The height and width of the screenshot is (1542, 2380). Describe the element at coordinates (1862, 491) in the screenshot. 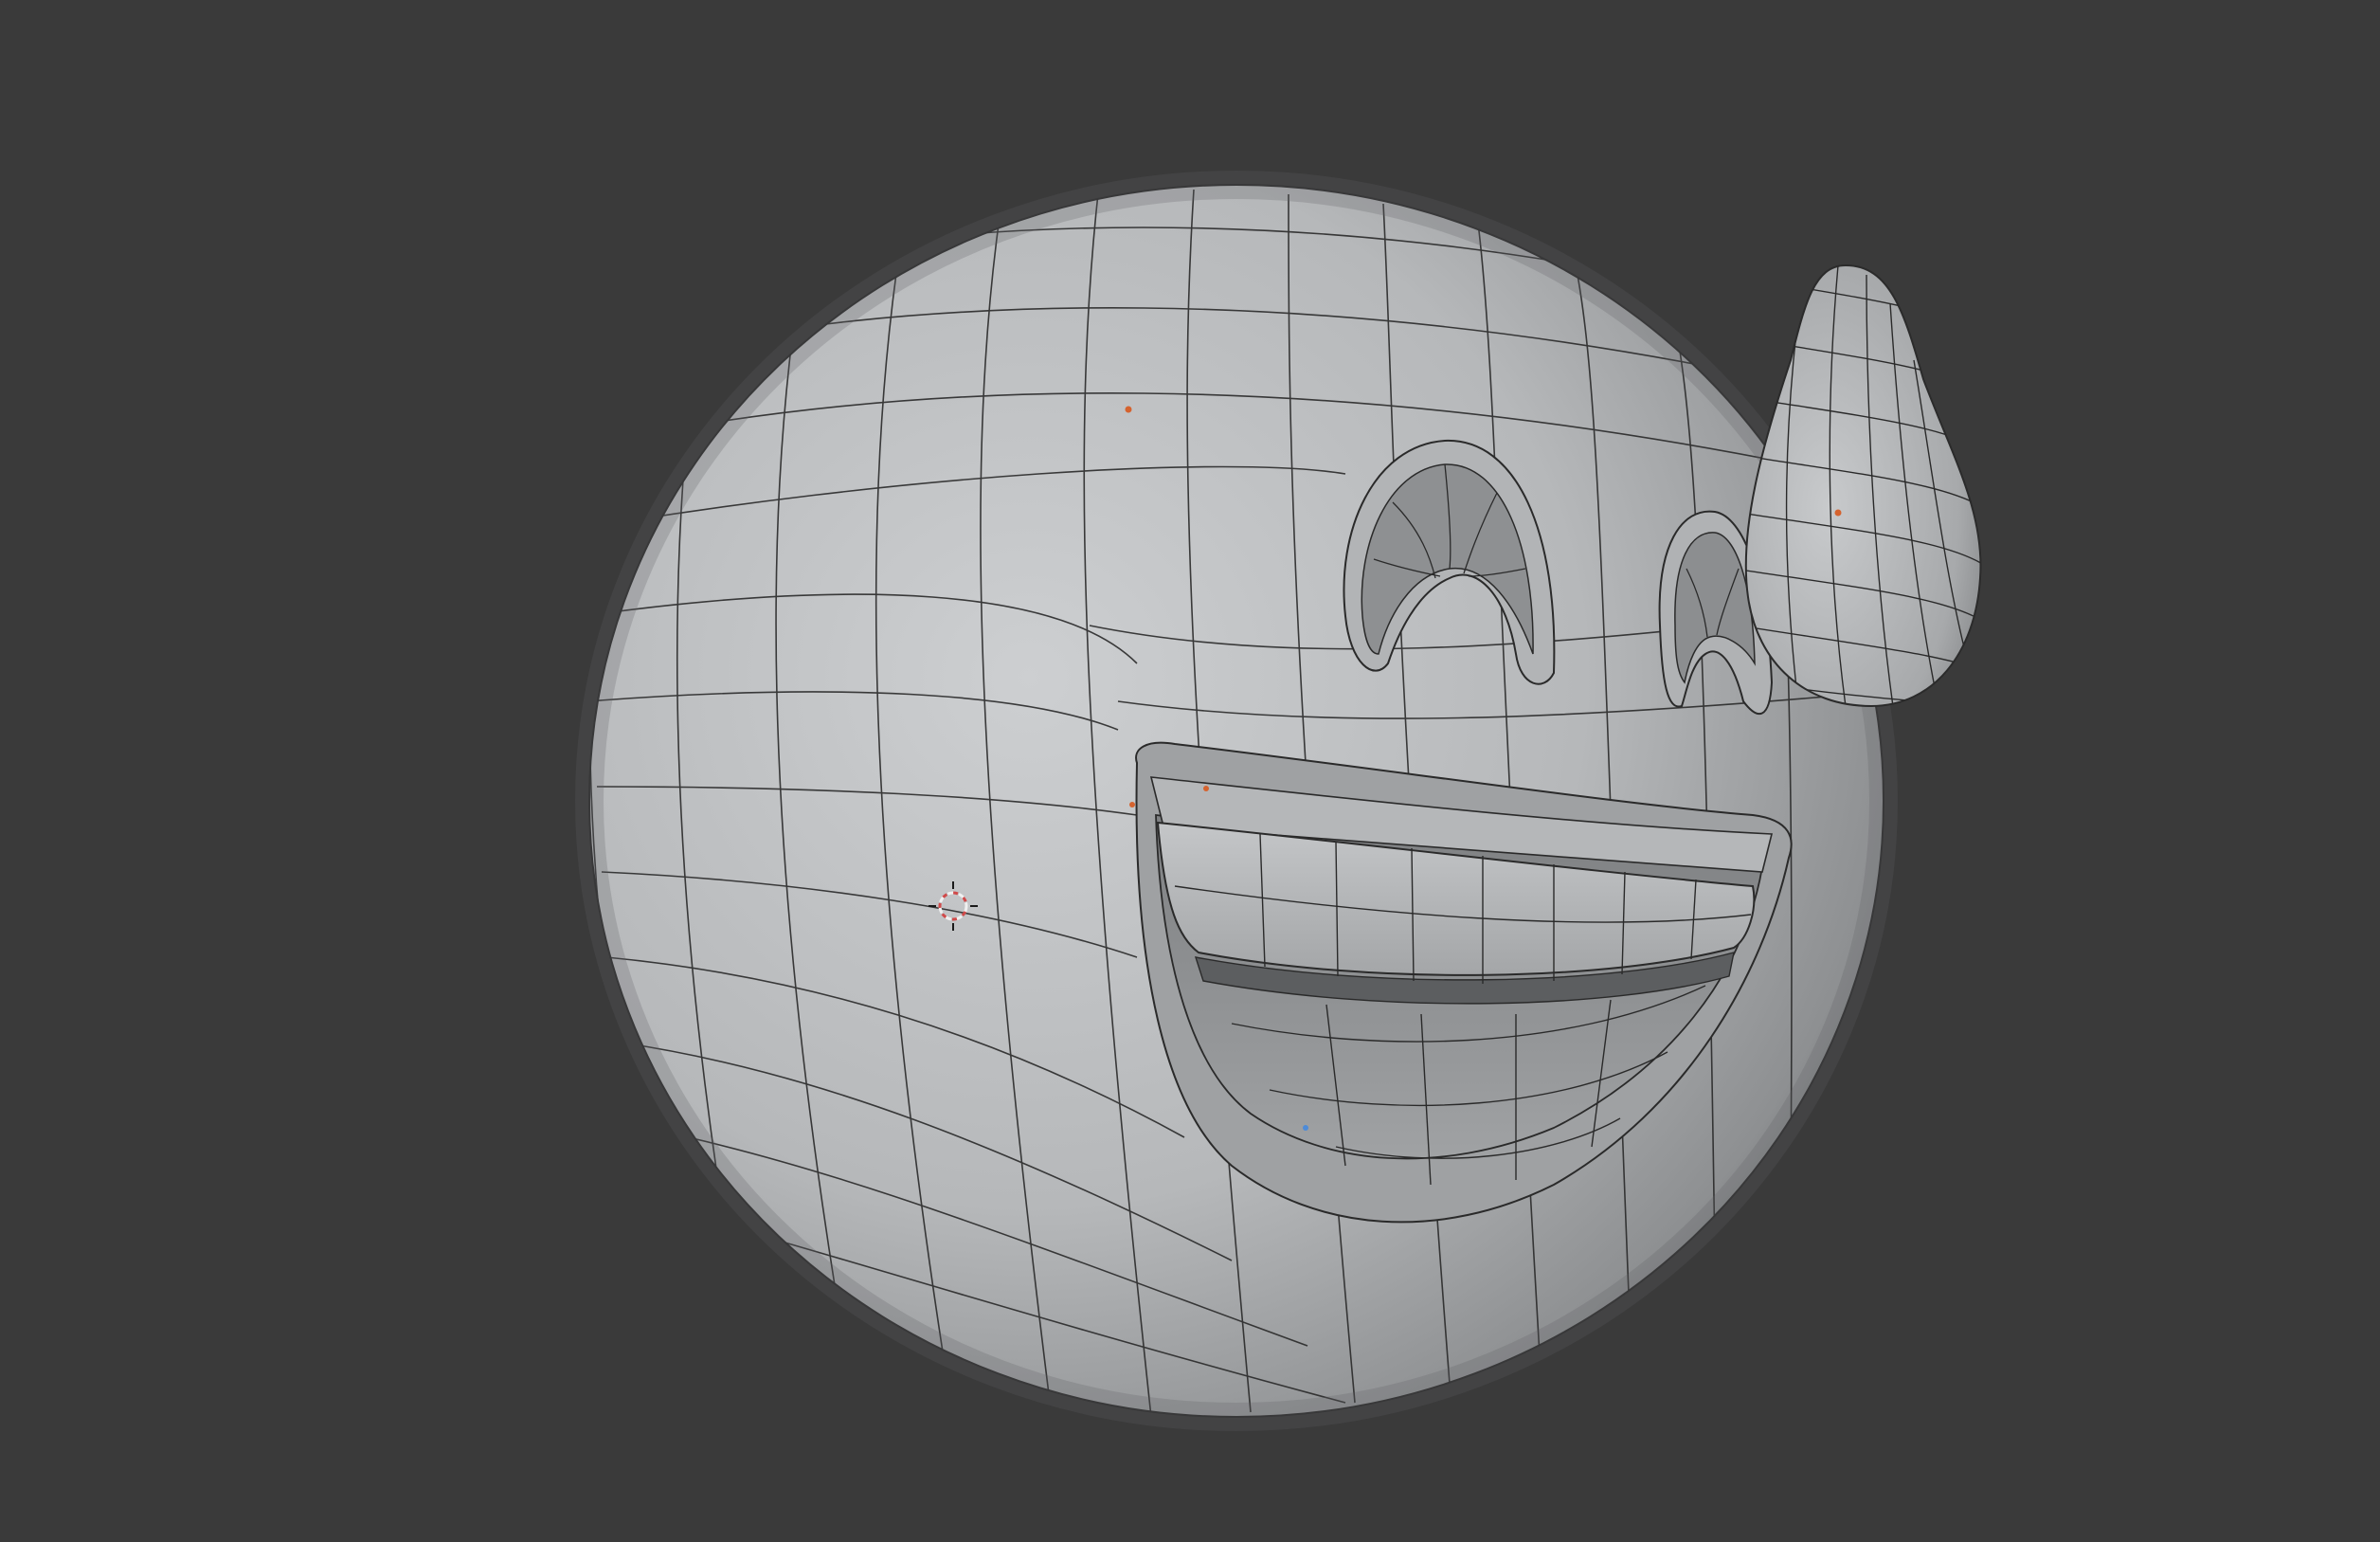

I see `sweat-drop-mesh` at that location.